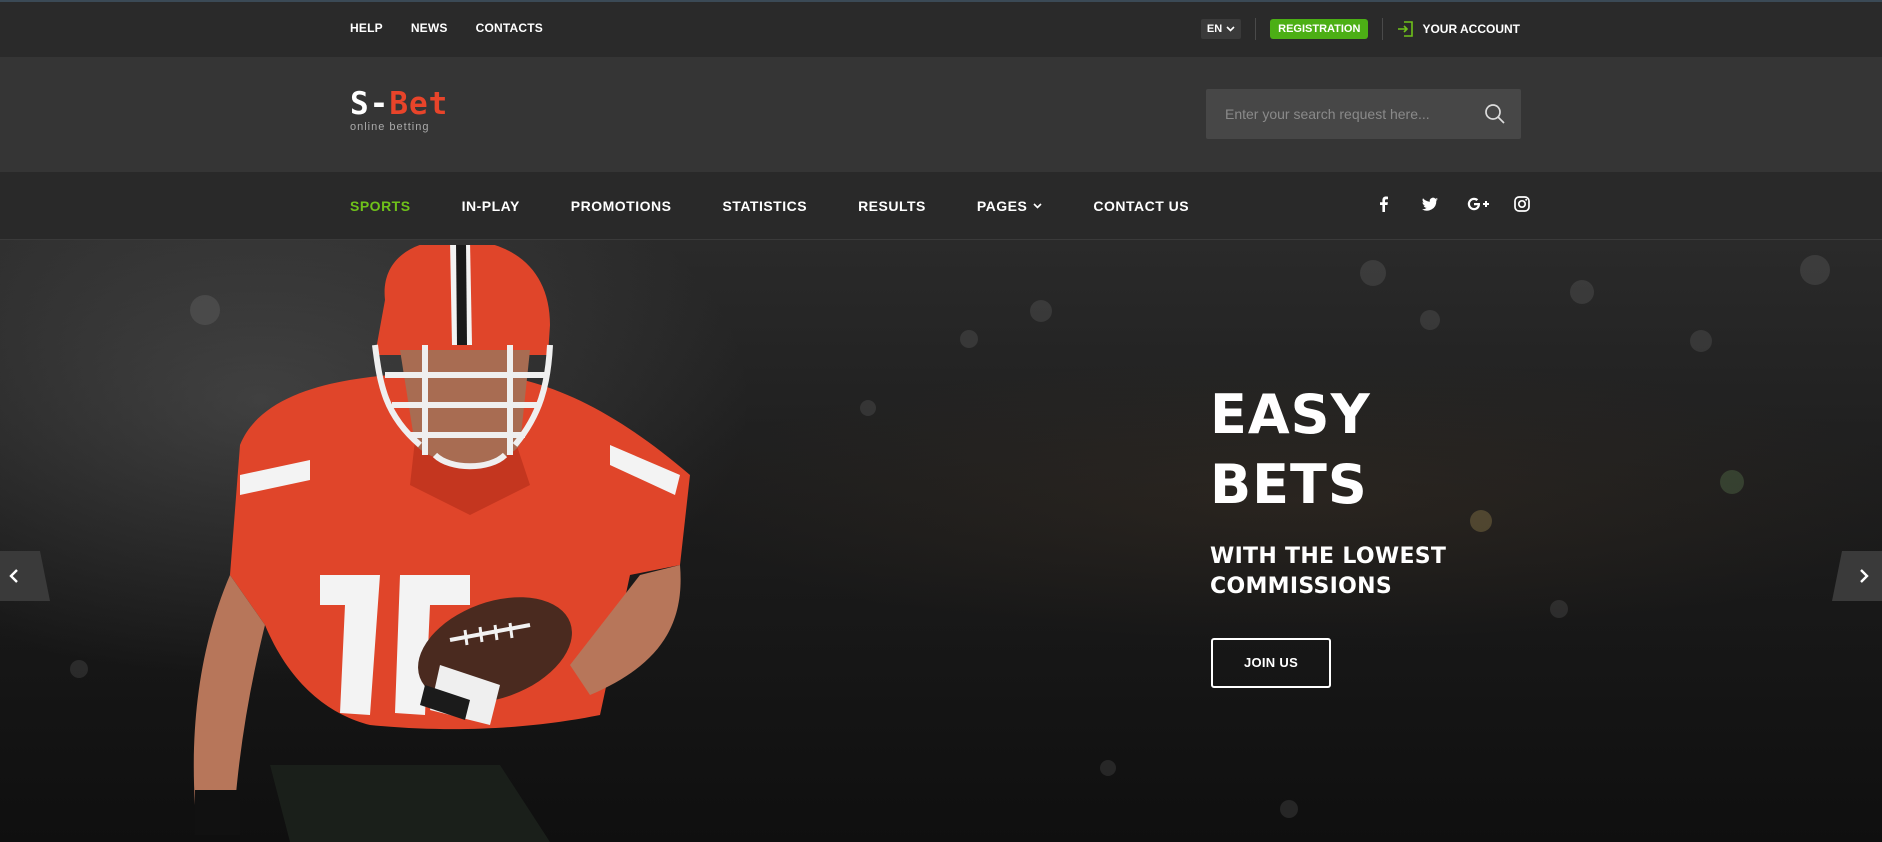 Image resolution: width=1882 pixels, height=842 pixels. What do you see at coordinates (1495, 114) in the screenshot?
I see `search-icon` at bounding box center [1495, 114].